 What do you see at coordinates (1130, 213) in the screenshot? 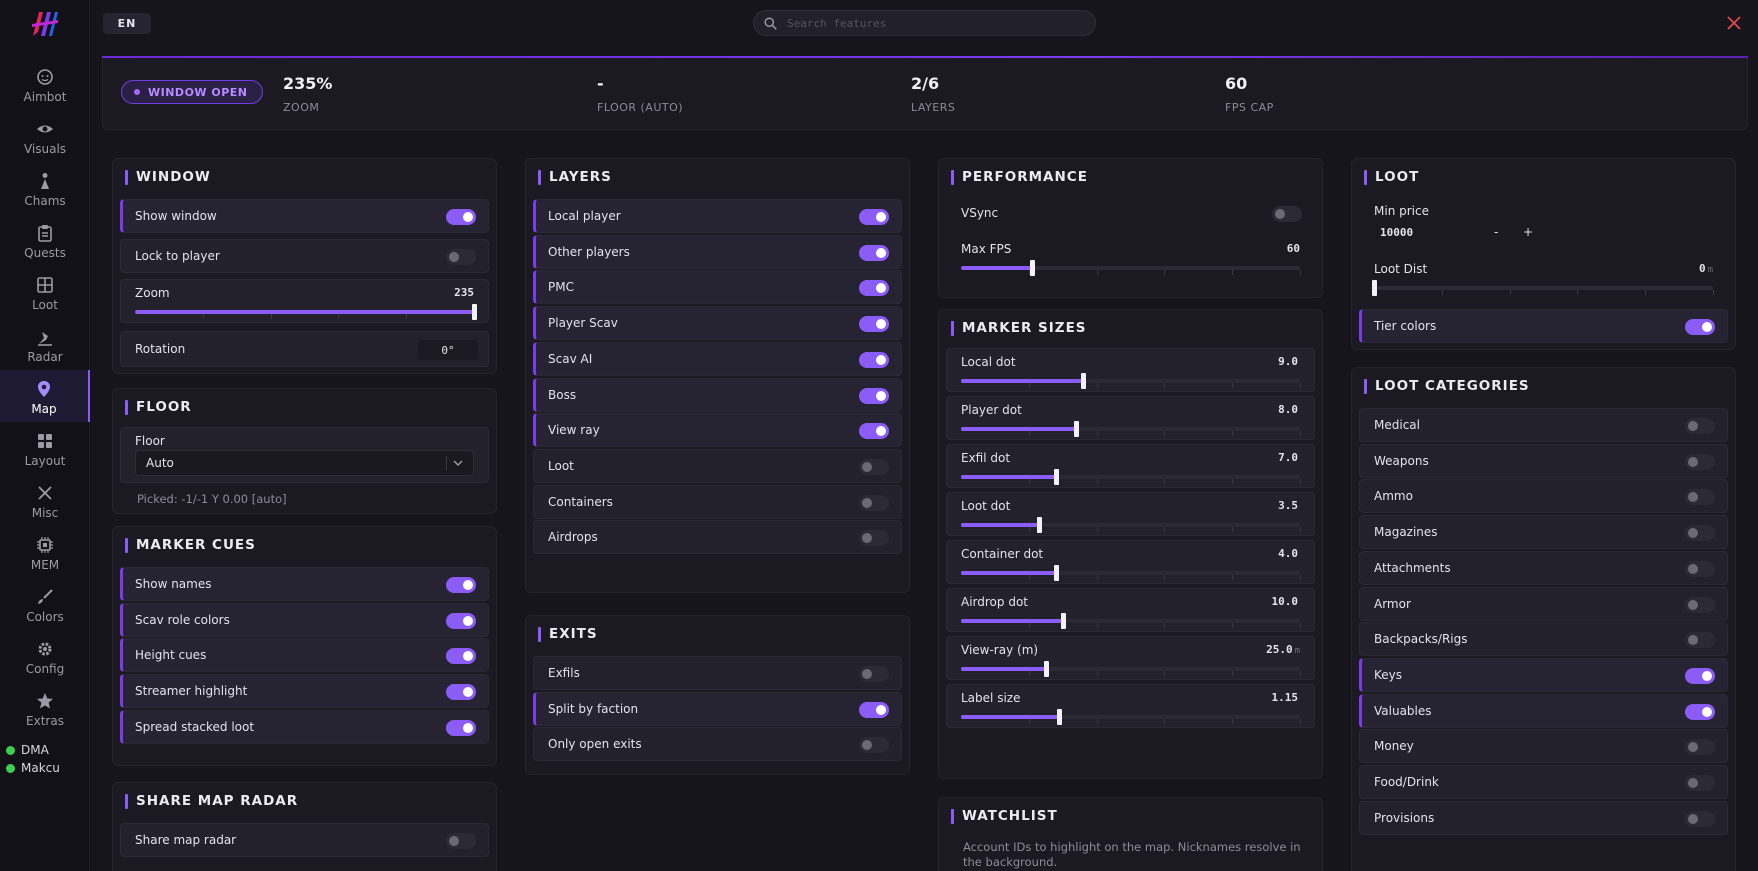
I see `vsync-row: VSync` at bounding box center [1130, 213].